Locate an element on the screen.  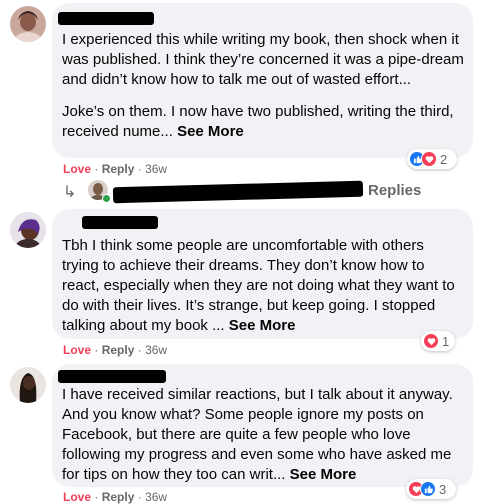
reaction-summary: 2 is located at coordinates (432, 159).